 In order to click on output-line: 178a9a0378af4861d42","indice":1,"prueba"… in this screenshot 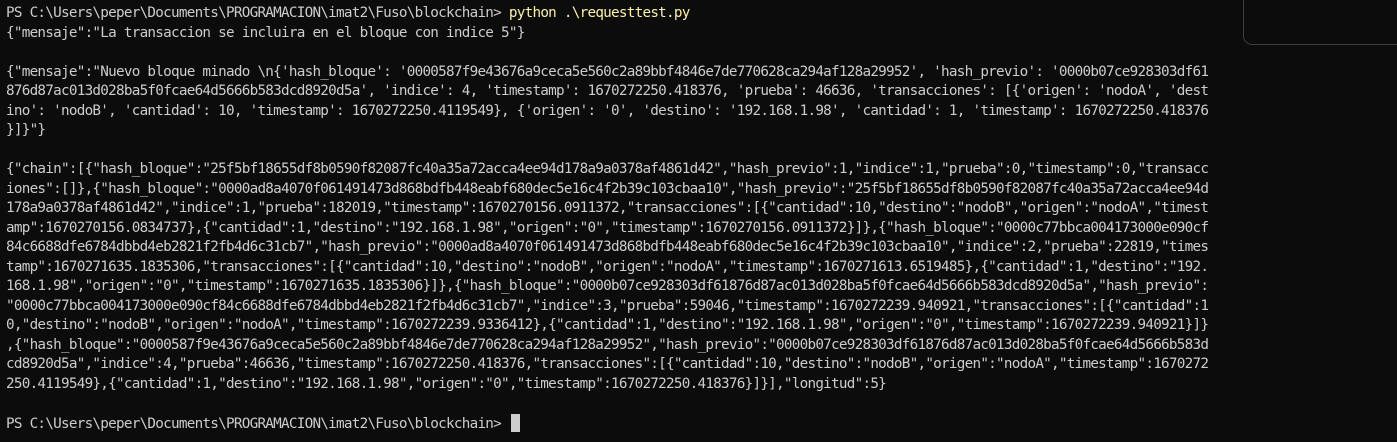, I will do `click(607, 208)`.